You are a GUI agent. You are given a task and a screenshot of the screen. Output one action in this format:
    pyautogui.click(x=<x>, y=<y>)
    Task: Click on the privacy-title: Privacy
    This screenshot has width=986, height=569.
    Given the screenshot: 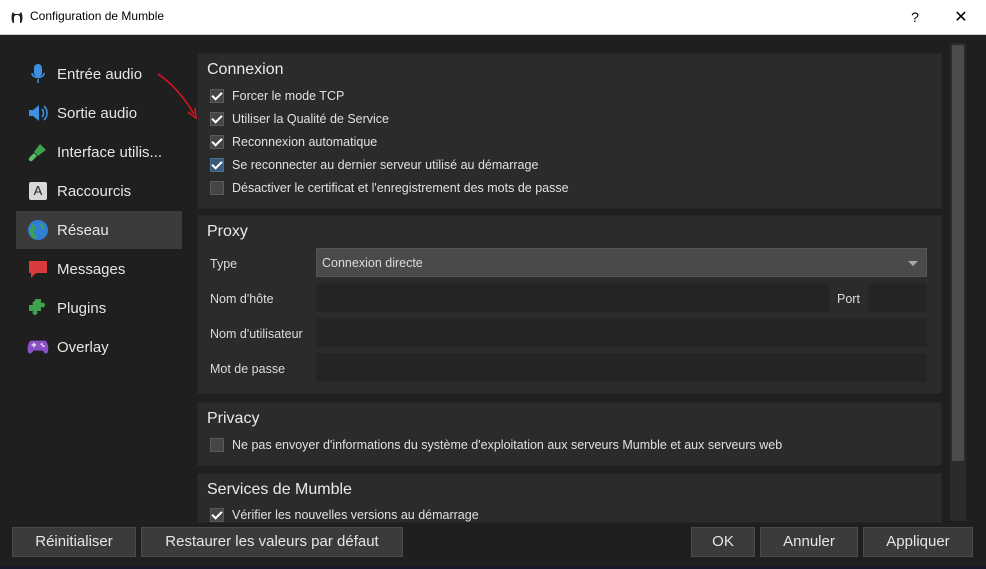 What is the action you would take?
    pyautogui.click(x=233, y=418)
    